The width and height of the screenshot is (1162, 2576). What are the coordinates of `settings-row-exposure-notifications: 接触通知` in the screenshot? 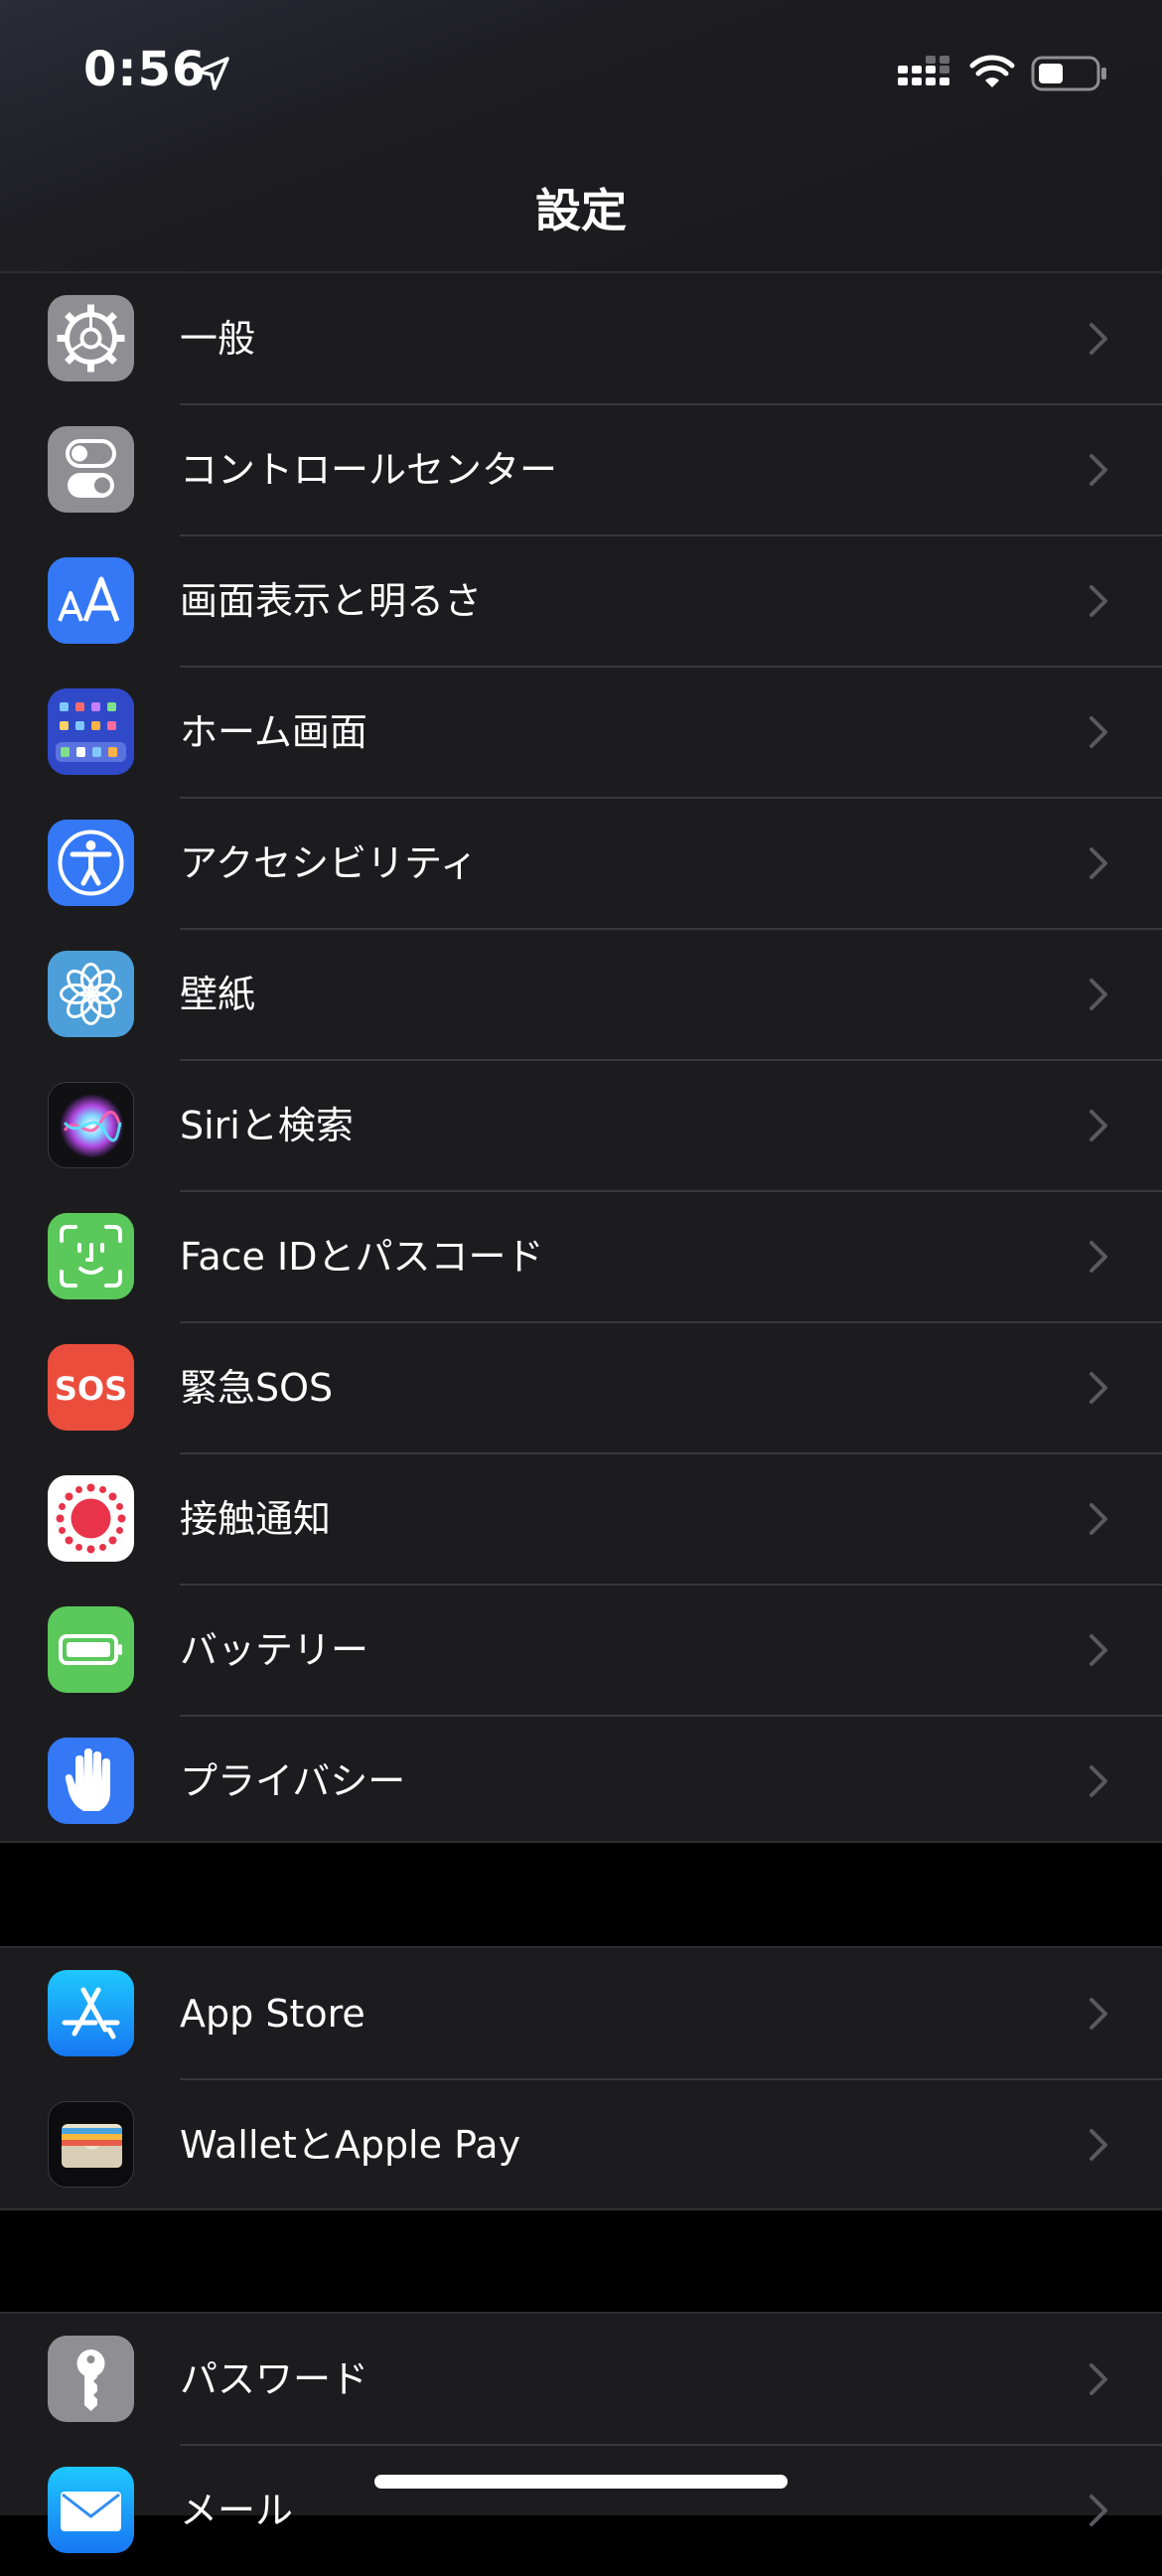 It's located at (581, 1519).